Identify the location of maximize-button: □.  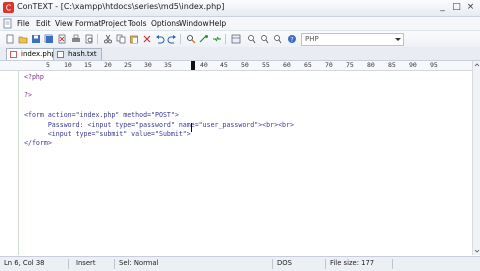
(456, 7).